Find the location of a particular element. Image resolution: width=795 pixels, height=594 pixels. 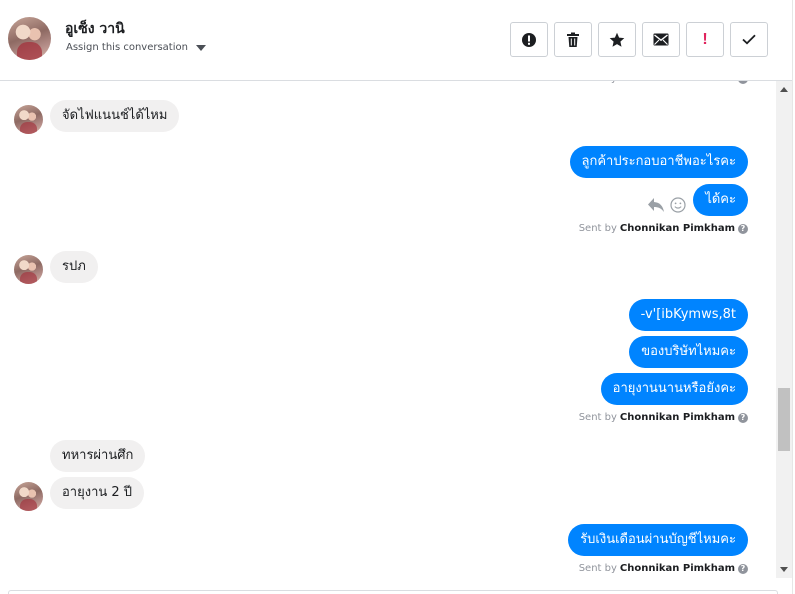

message-bubble-outgoing: ได้คะ is located at coordinates (720, 200).